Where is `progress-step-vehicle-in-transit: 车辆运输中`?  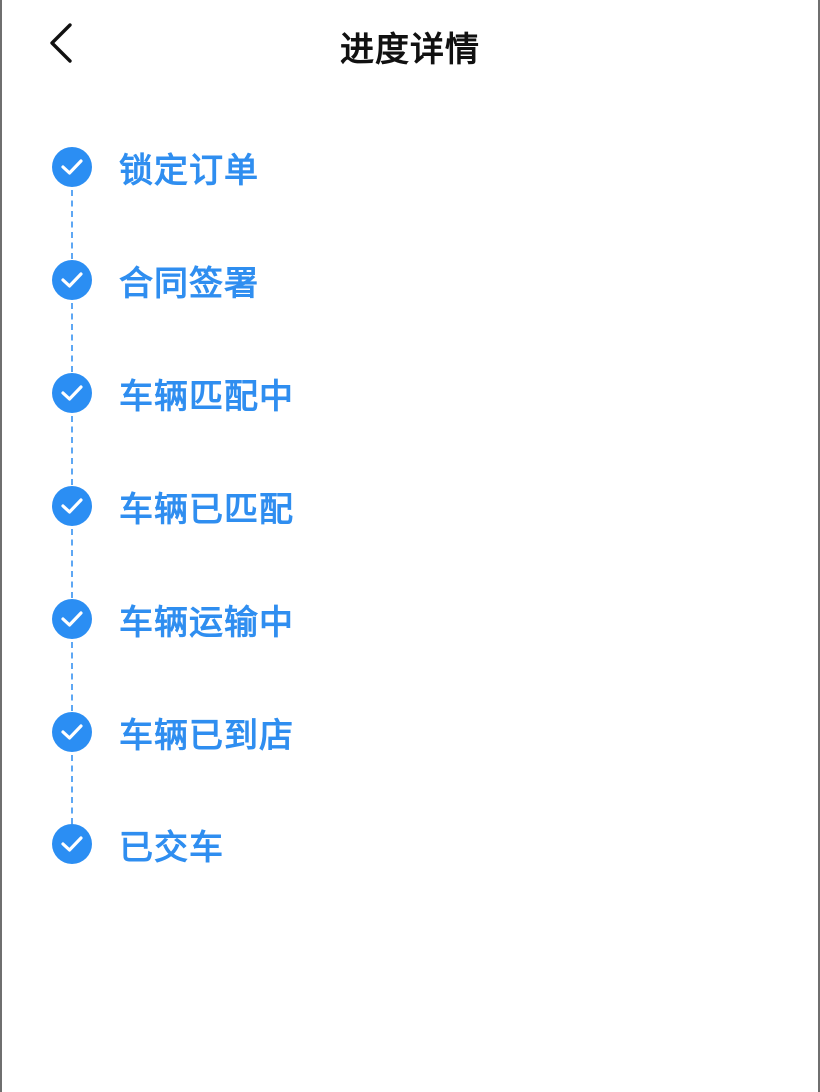
progress-step-vehicle-in-transit: 车辆运输中 is located at coordinates (173, 620).